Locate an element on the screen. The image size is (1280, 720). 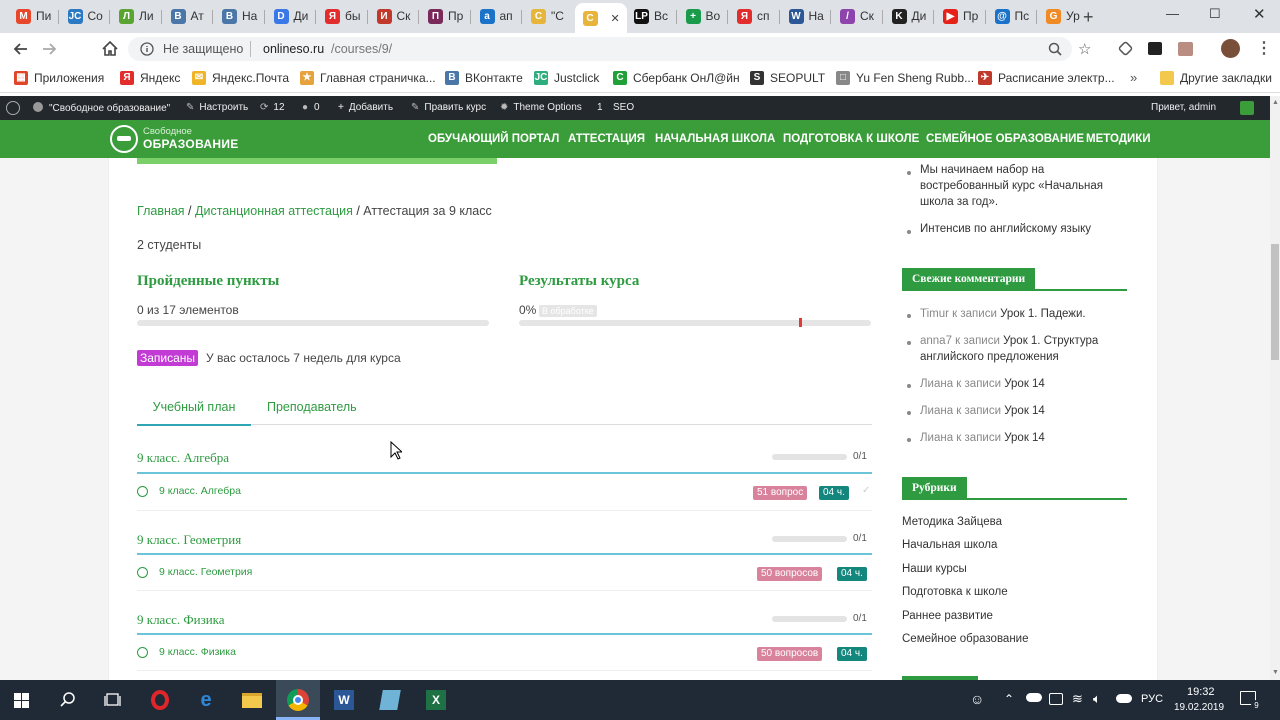
admin-avatar is located at coordinates (1247, 108).